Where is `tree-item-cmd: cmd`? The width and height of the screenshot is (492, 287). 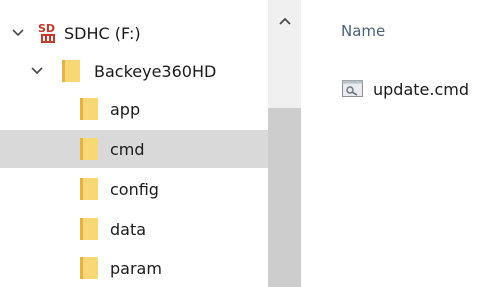
tree-item-cmd: cmd is located at coordinates (134, 149).